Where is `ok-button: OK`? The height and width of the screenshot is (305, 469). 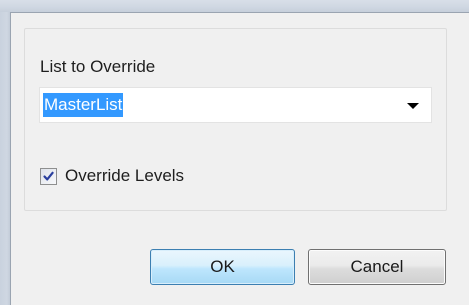 ok-button: OK is located at coordinates (222, 267).